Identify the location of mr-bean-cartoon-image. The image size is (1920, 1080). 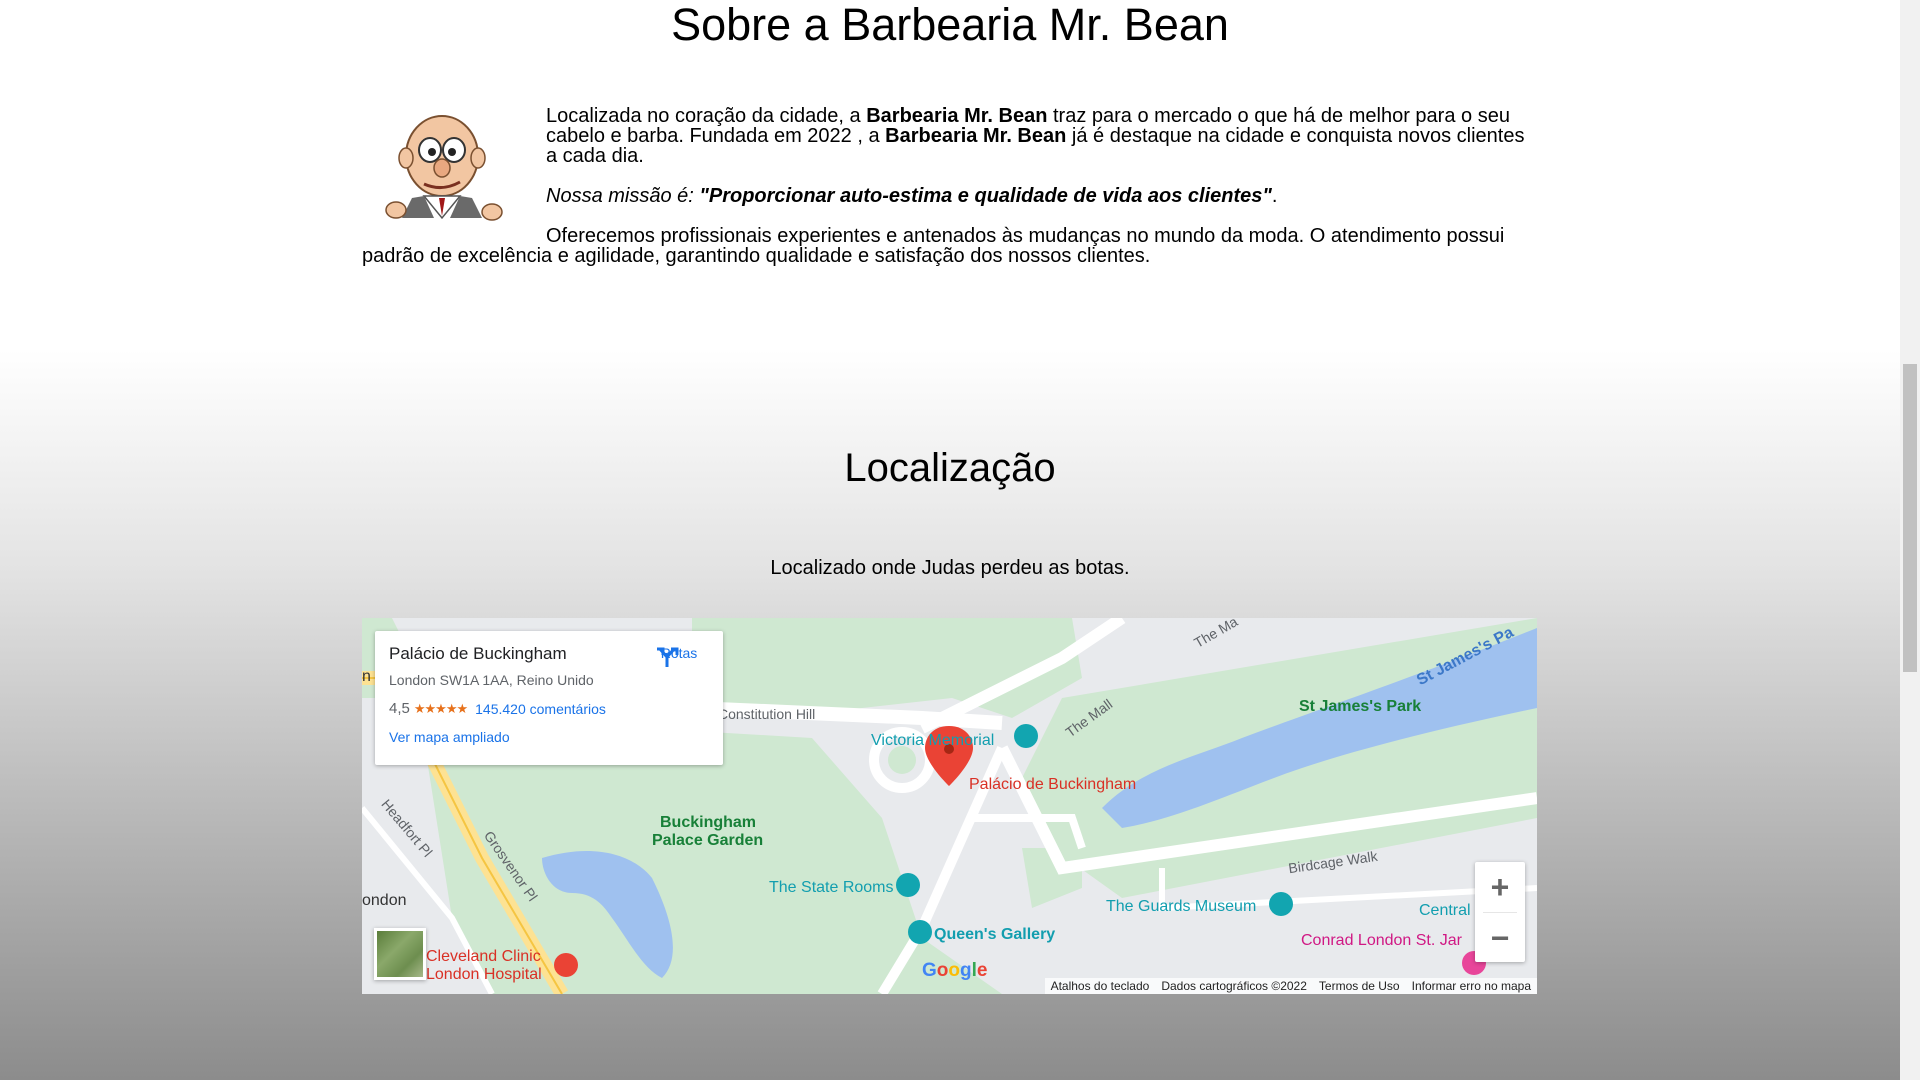
(442, 166).